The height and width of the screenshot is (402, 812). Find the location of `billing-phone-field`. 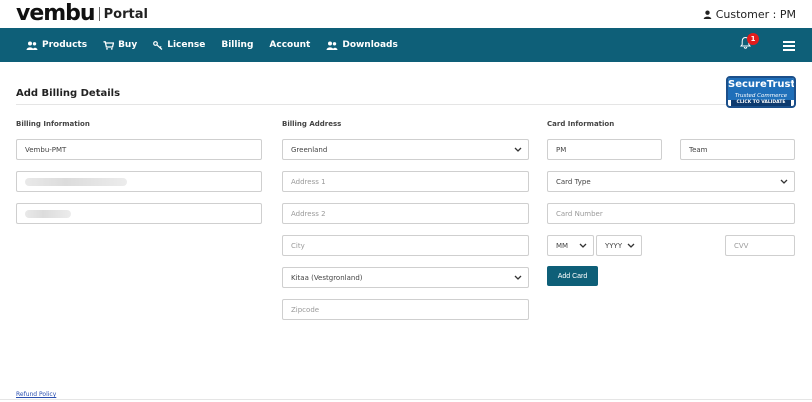

billing-phone-field is located at coordinates (139, 213).